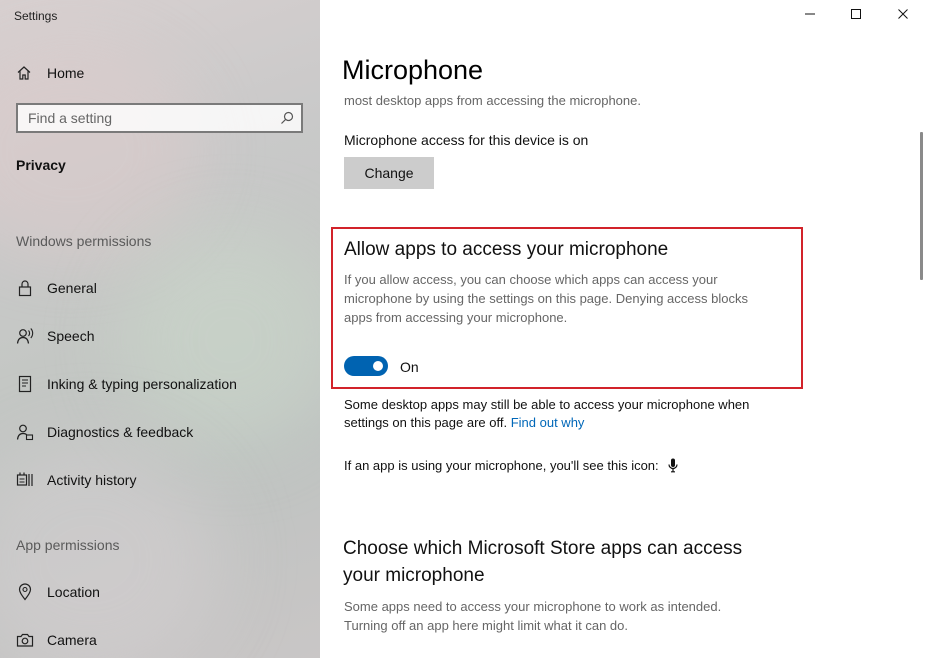  What do you see at coordinates (506, 249) in the screenshot?
I see `allow-apps-heading: Allow apps to access your microphone` at bounding box center [506, 249].